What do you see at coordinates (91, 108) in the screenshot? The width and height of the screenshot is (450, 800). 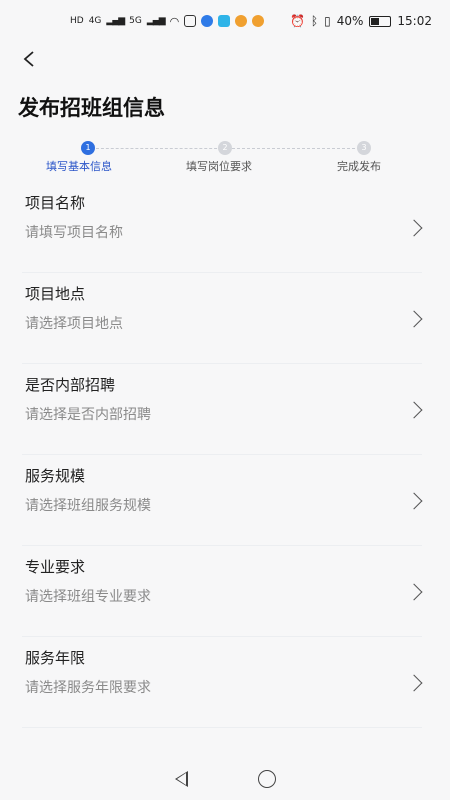 I see `page-title: 发布招班组信息` at bounding box center [91, 108].